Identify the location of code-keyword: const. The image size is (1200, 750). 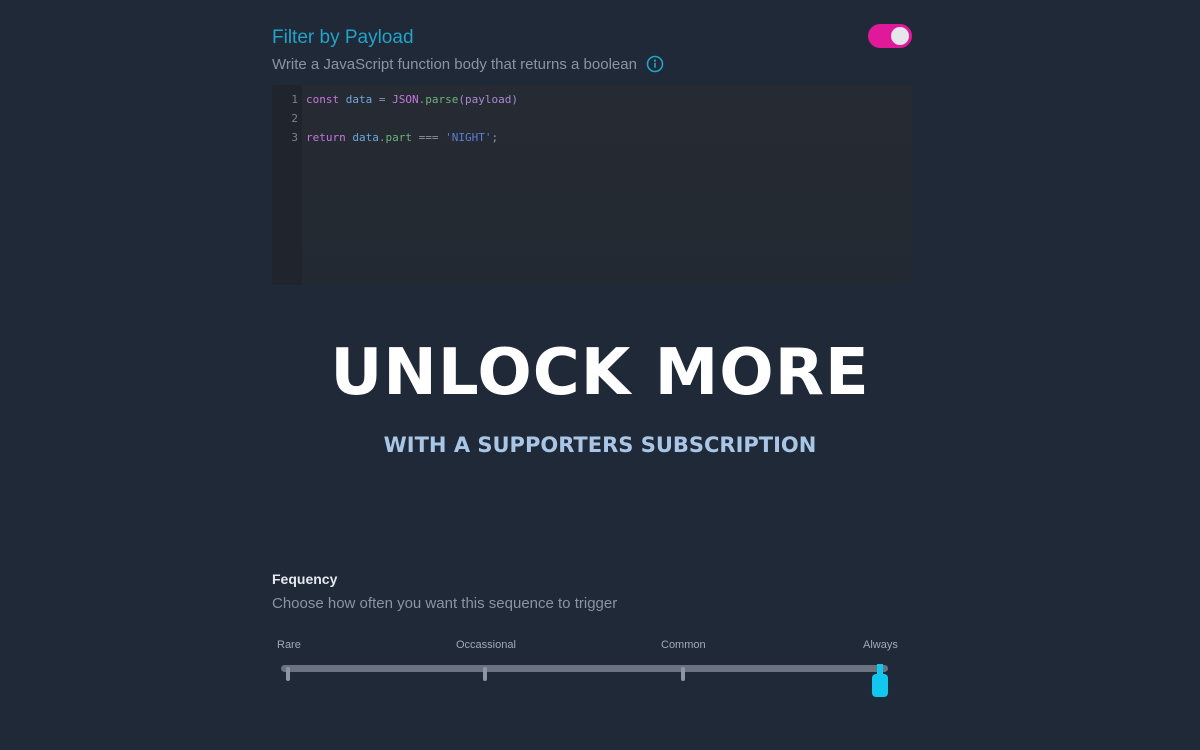
(323, 99).